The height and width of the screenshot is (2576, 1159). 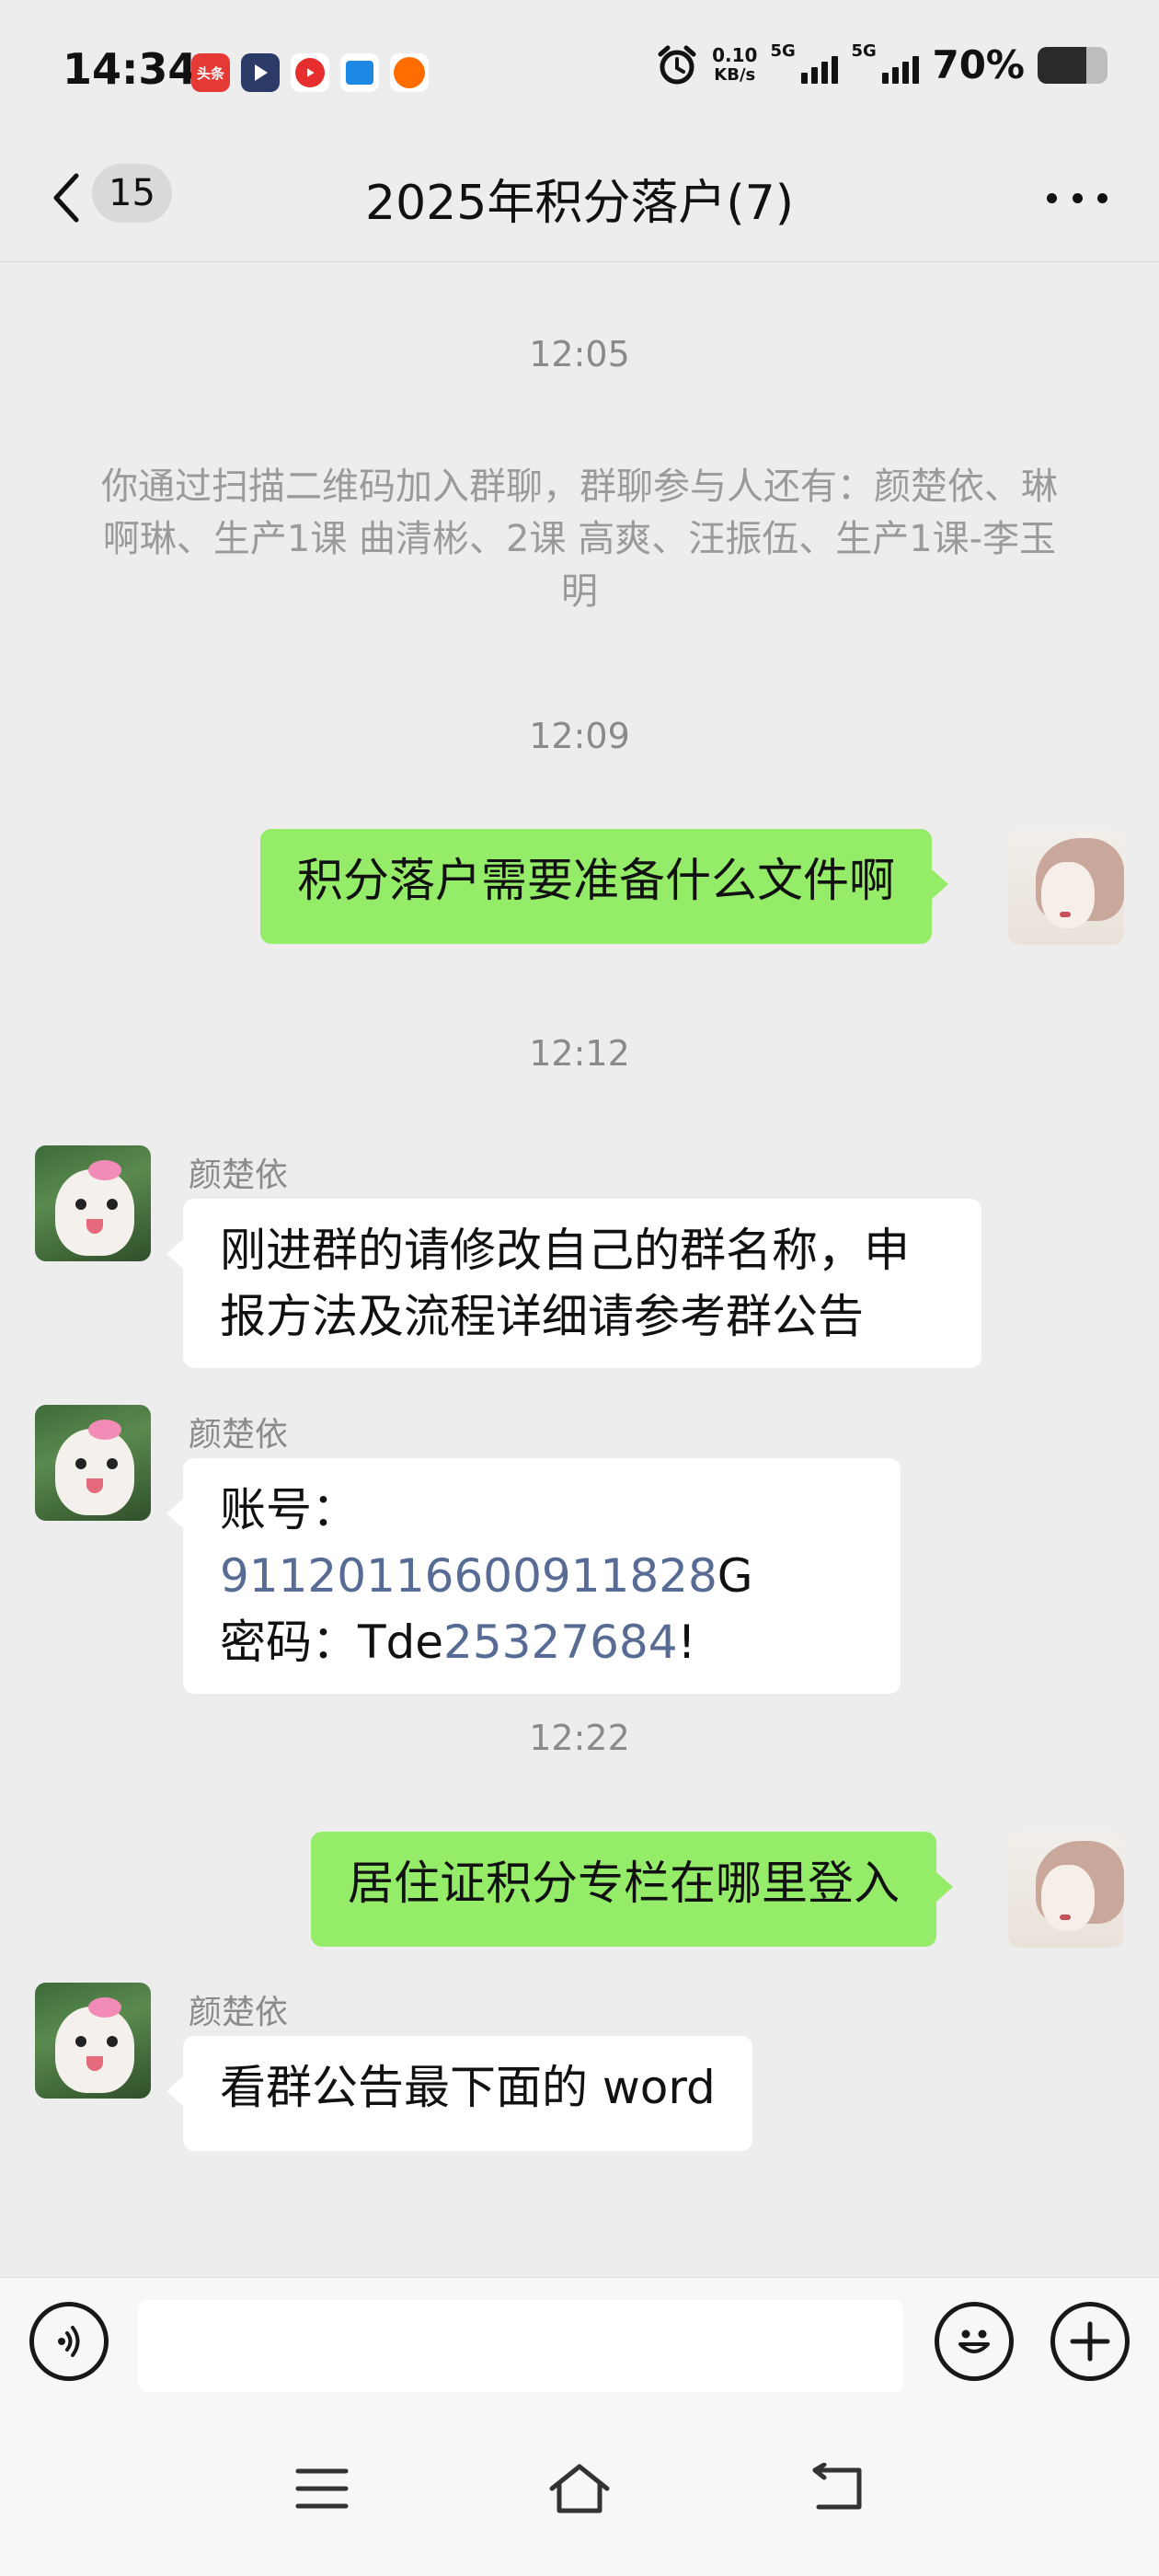 What do you see at coordinates (579, 1738) in the screenshot?
I see `timestamp: 12:22` at bounding box center [579, 1738].